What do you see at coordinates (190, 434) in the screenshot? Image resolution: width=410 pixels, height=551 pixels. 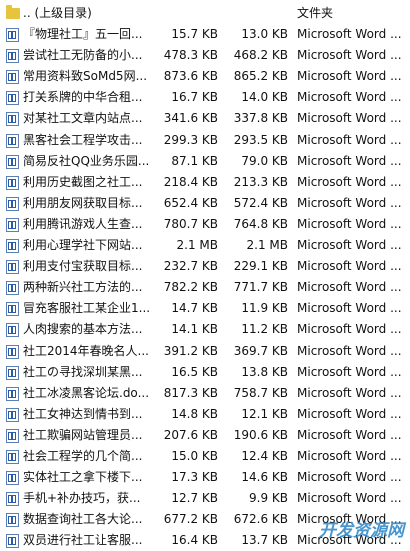 I see `file-size: 207.6 KB` at bounding box center [190, 434].